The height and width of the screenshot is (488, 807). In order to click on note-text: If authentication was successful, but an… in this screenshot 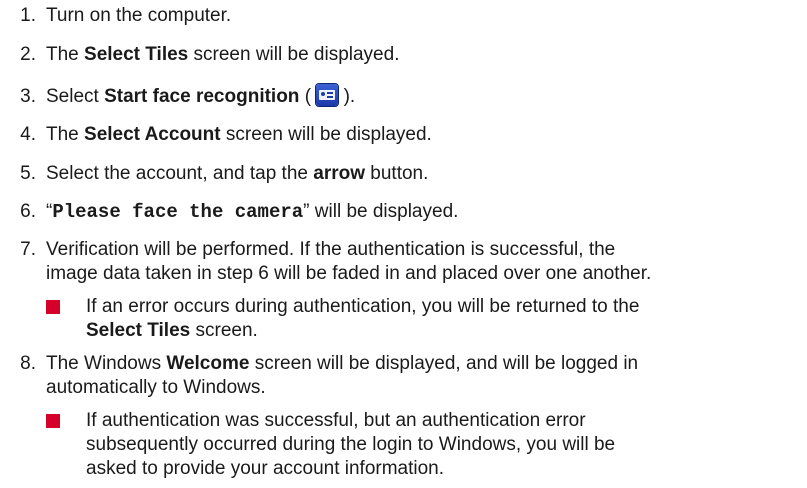, I will do `click(351, 444)`.